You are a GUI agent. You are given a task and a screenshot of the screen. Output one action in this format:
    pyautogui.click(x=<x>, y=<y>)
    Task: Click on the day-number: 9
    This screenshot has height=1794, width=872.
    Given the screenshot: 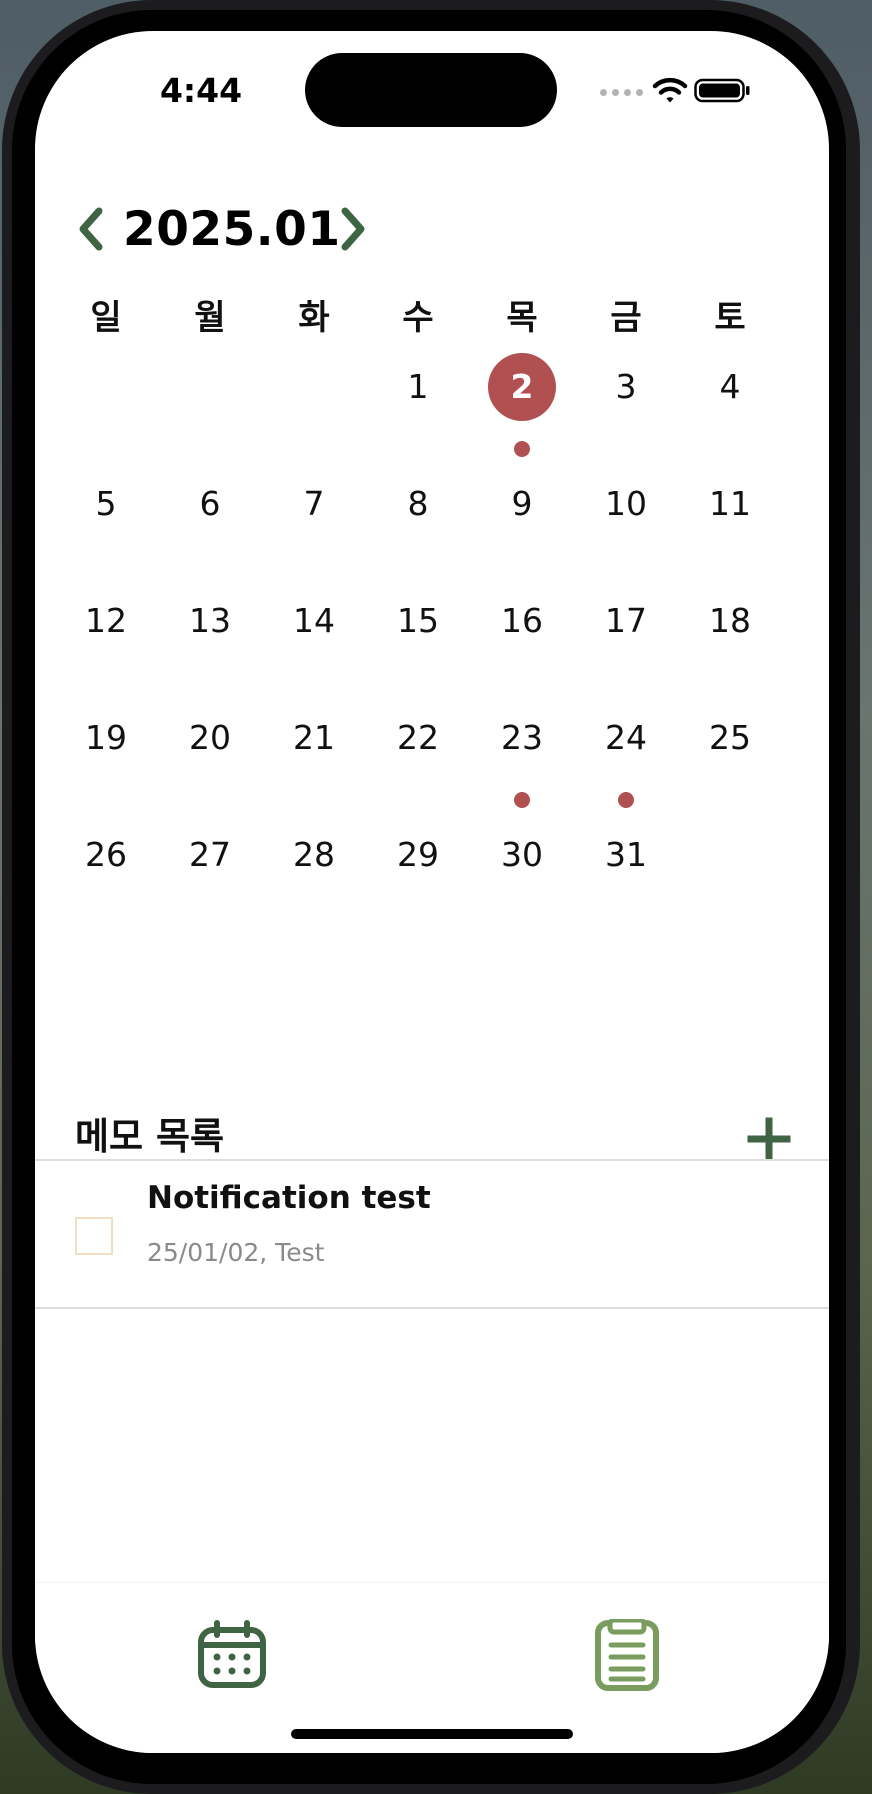 What is the action you would take?
    pyautogui.click(x=522, y=503)
    